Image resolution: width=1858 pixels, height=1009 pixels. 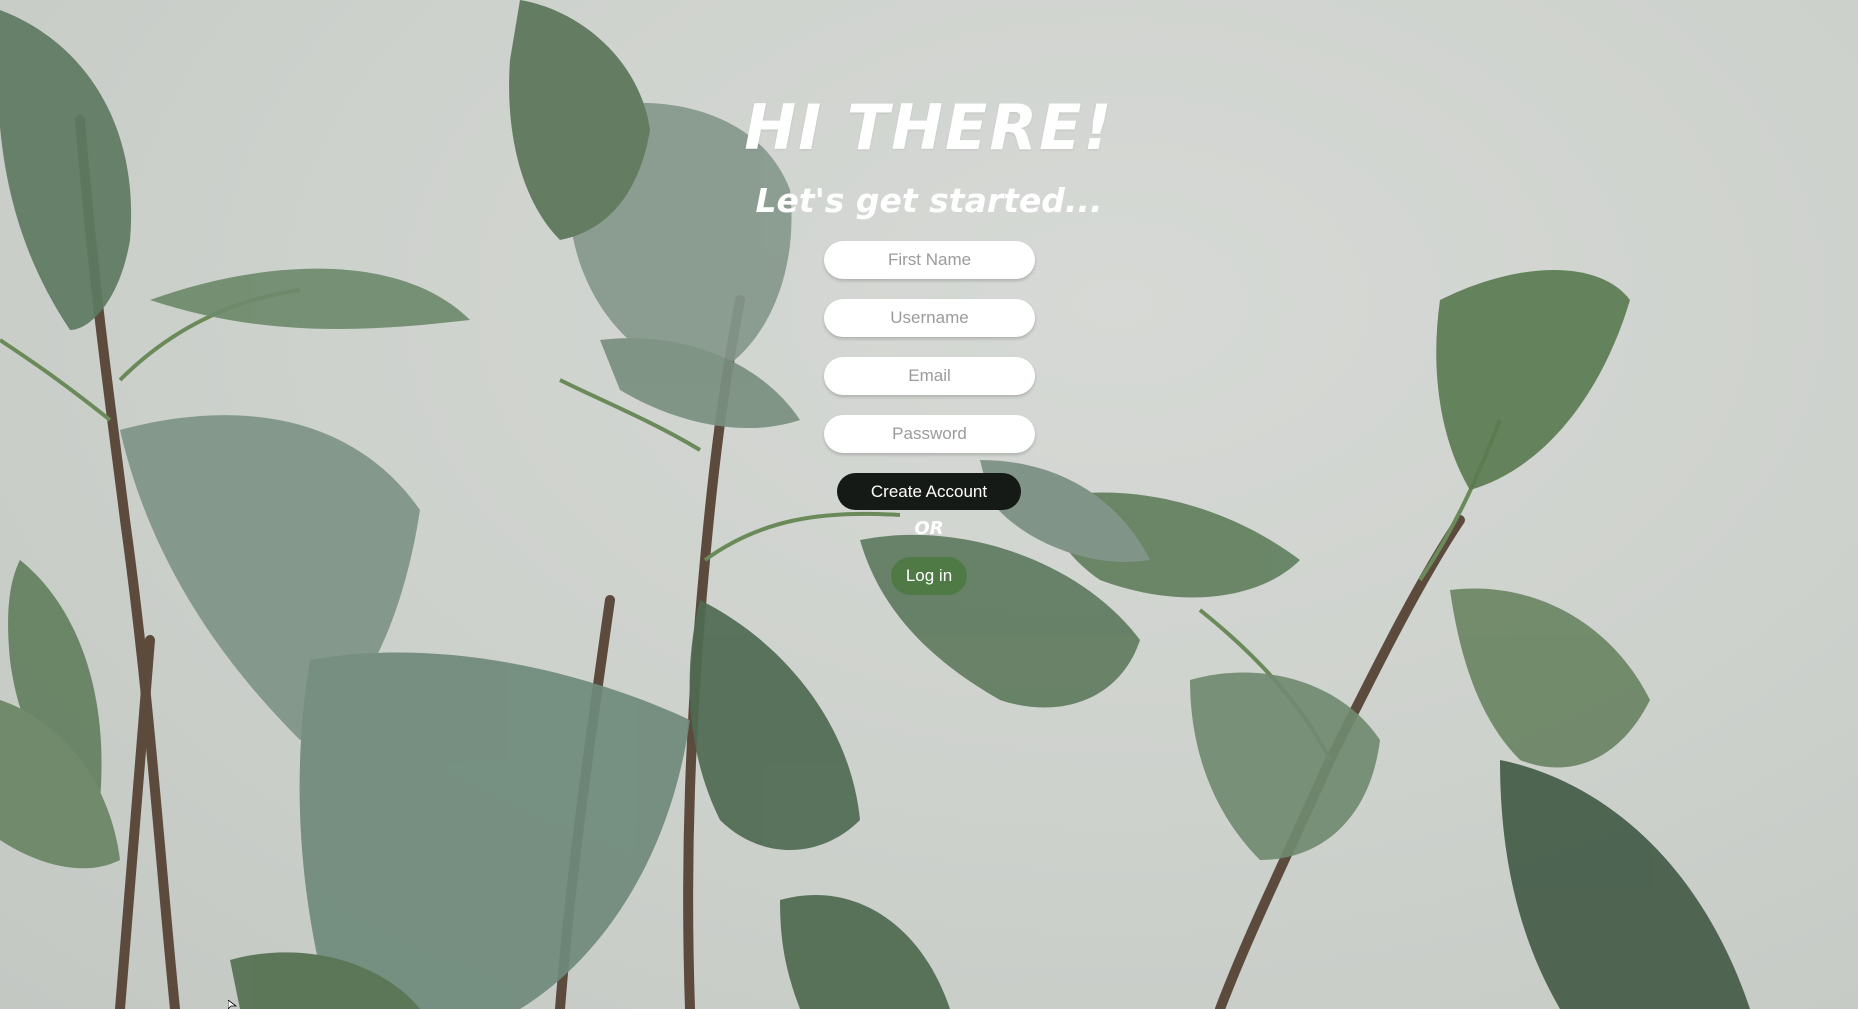 I want to click on email-input, so click(x=929, y=376).